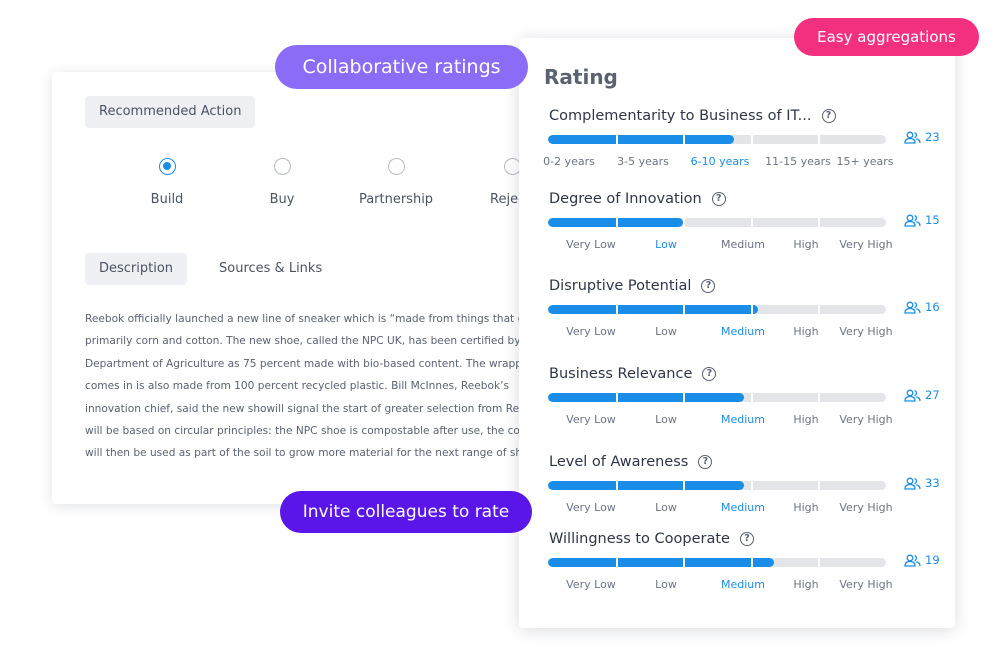 This screenshot has height=663, width=1000. I want to click on scale-option: 3-5 years, so click(643, 161).